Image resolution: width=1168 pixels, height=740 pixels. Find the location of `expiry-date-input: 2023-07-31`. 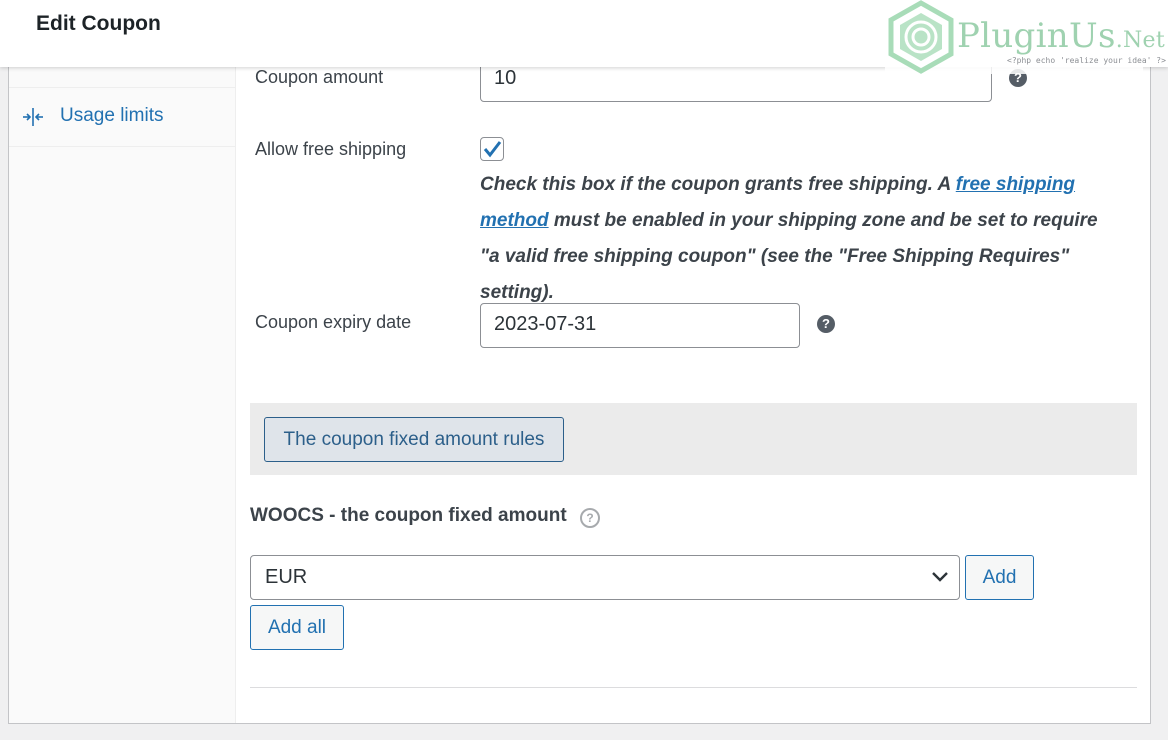

expiry-date-input: 2023-07-31 is located at coordinates (640, 325).